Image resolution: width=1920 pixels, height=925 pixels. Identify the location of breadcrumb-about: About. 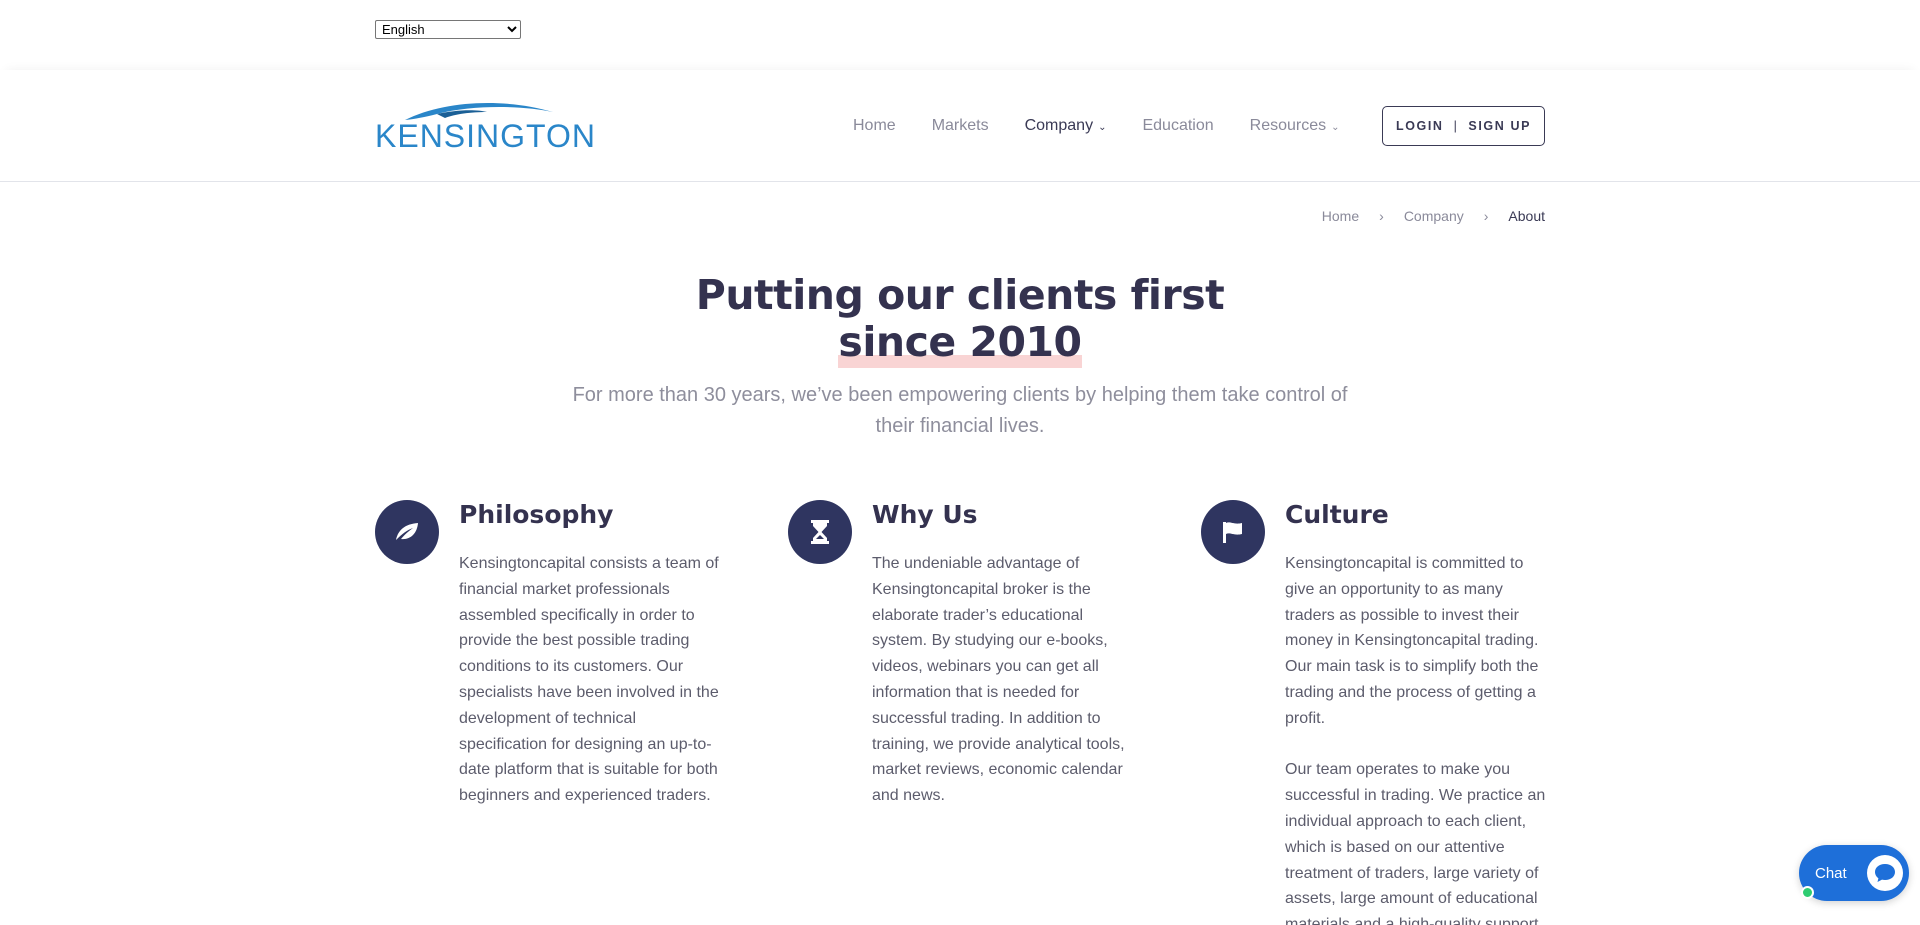
(1526, 216).